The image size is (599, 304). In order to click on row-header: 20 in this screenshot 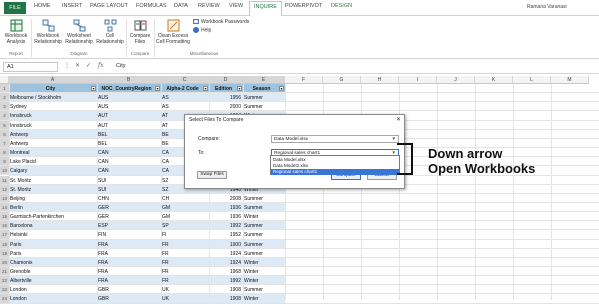, I will do `click(4, 262)`.